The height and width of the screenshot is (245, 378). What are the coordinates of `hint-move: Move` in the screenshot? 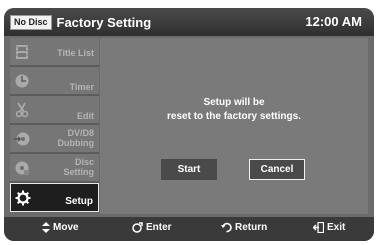 It's located at (60, 227).